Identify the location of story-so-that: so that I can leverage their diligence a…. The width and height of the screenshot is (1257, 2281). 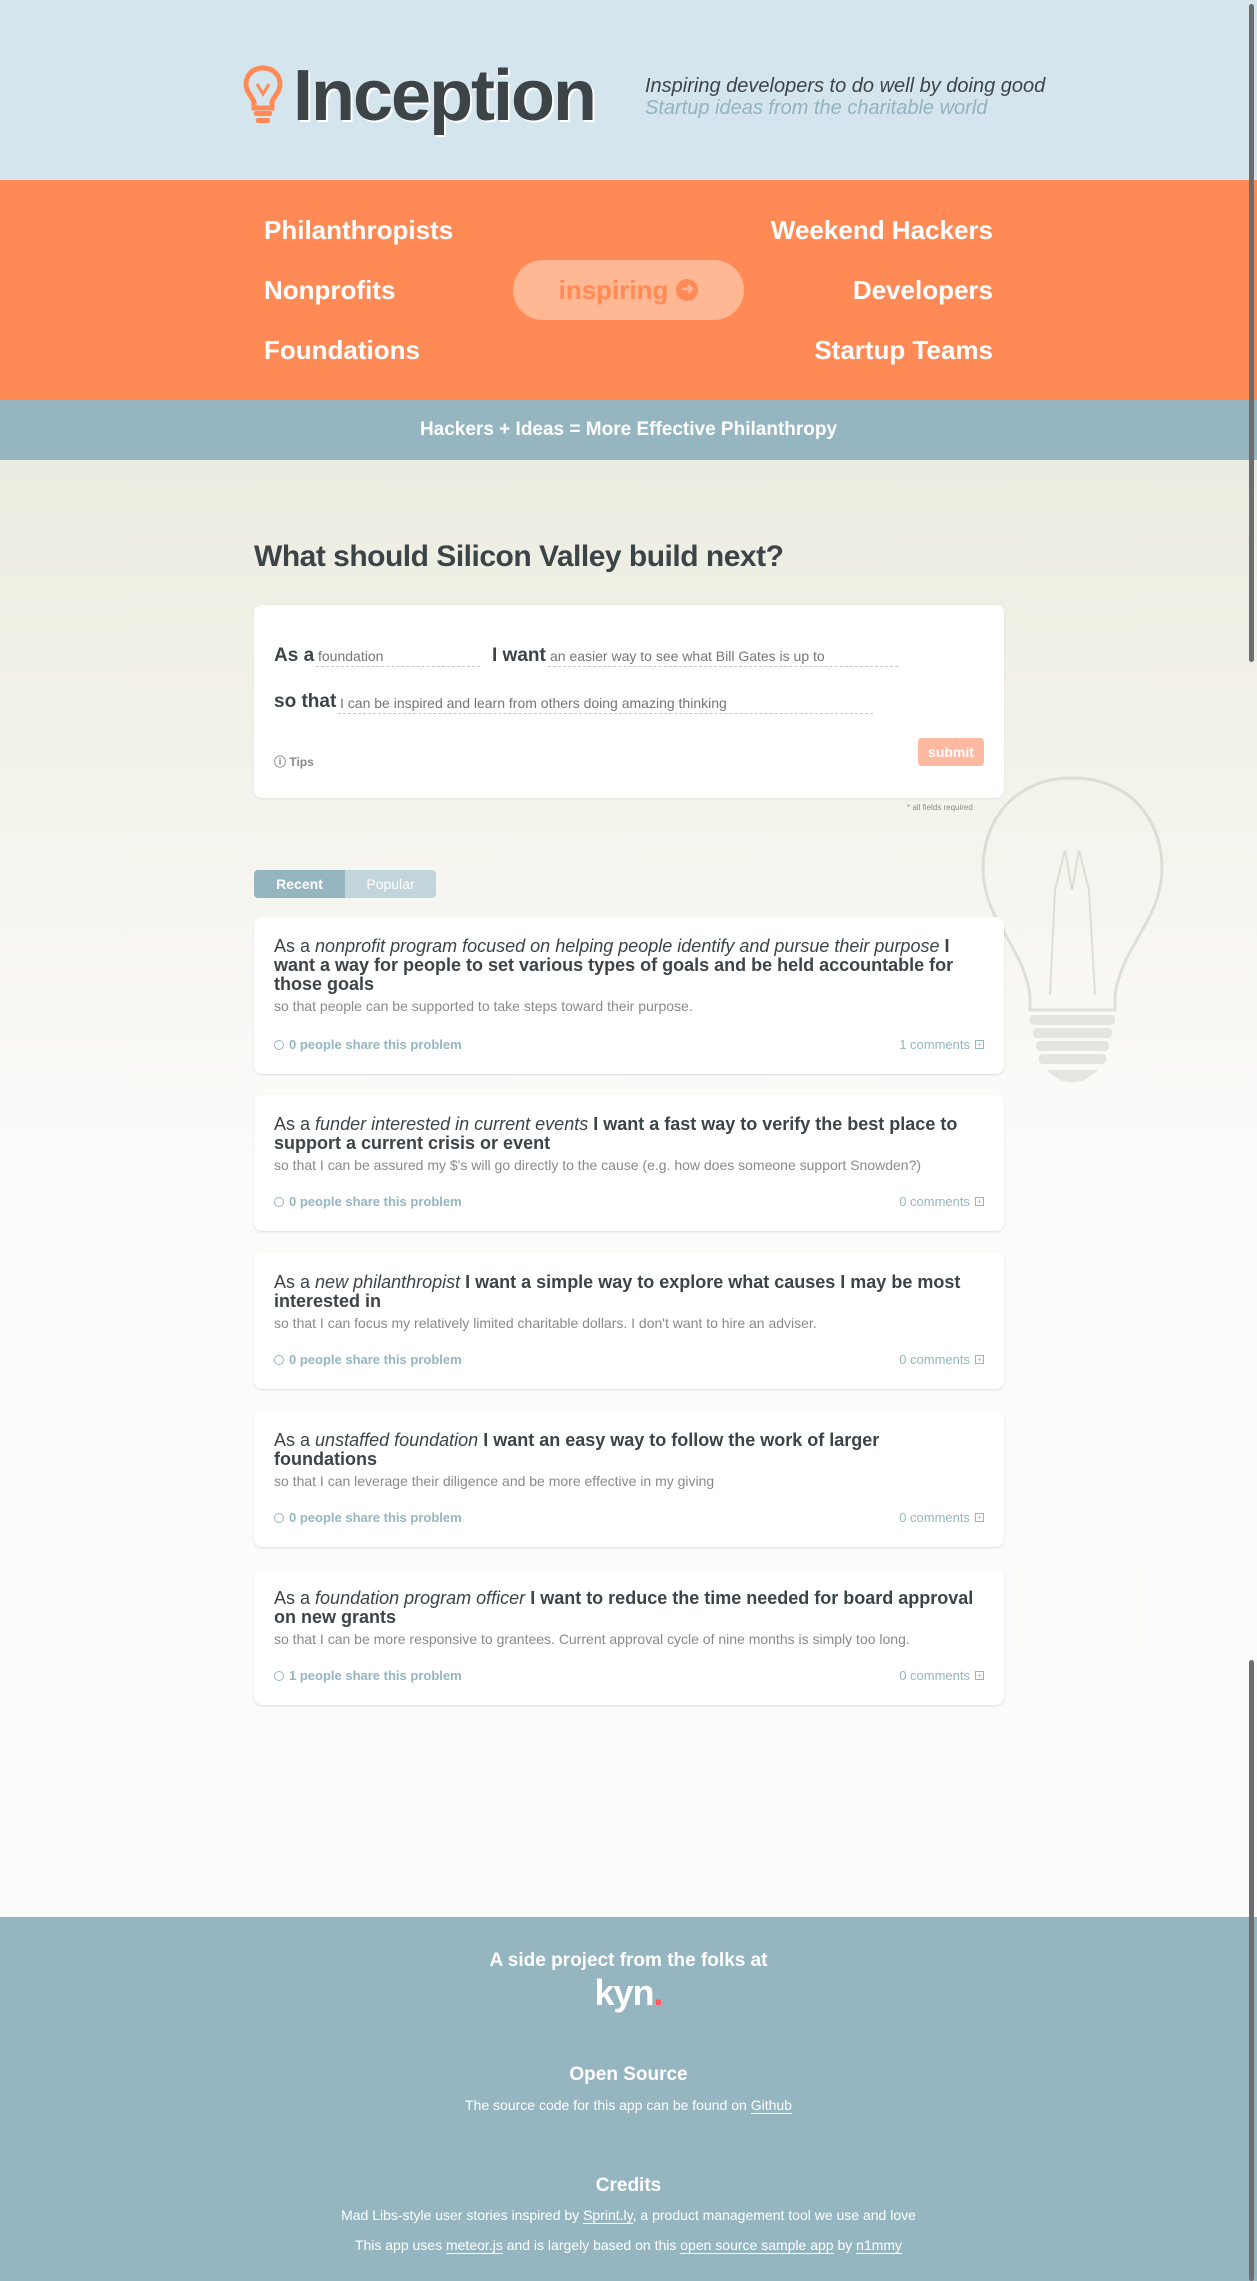
(494, 1481).